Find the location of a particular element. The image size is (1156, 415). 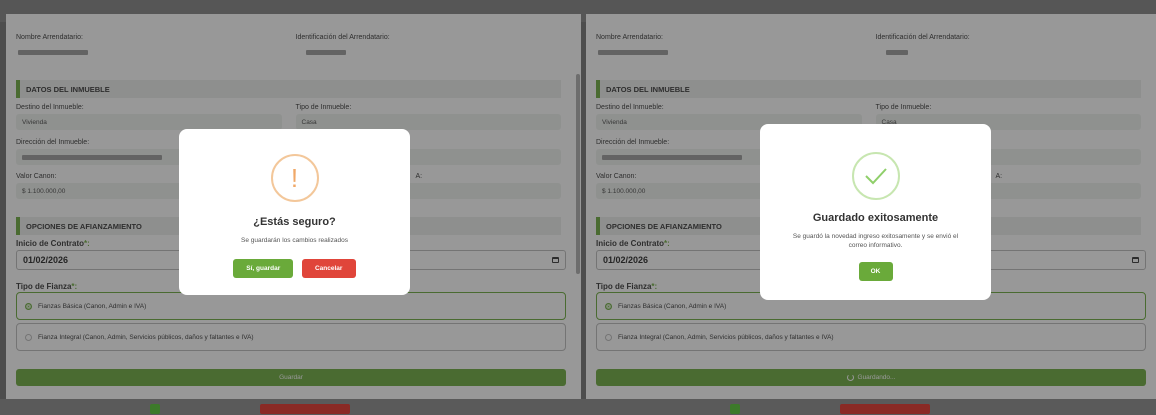

success-dialog-actions: OK is located at coordinates (875, 270).